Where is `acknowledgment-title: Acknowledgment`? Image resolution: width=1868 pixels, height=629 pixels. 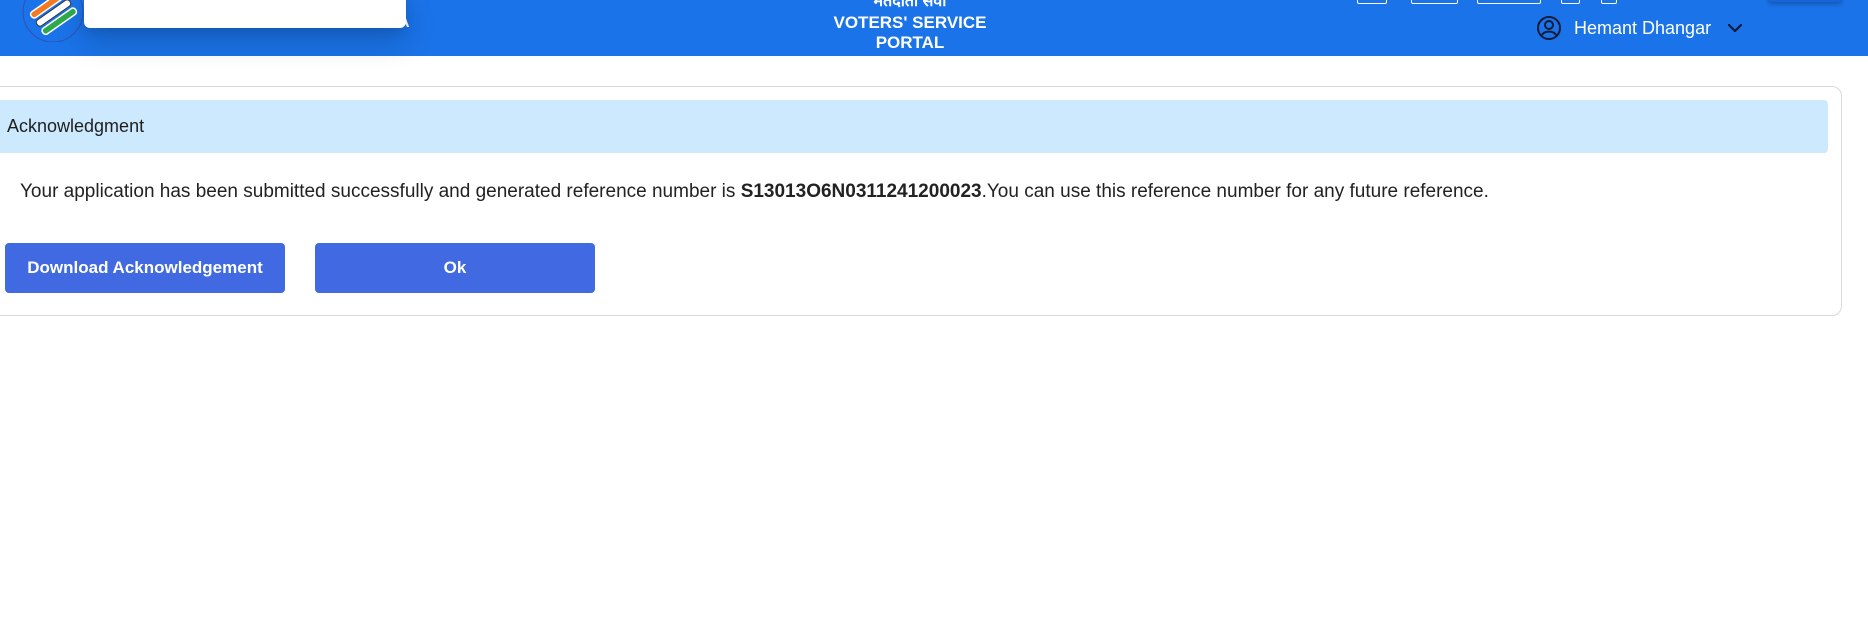 acknowledgment-title: Acknowledgment is located at coordinates (76, 126).